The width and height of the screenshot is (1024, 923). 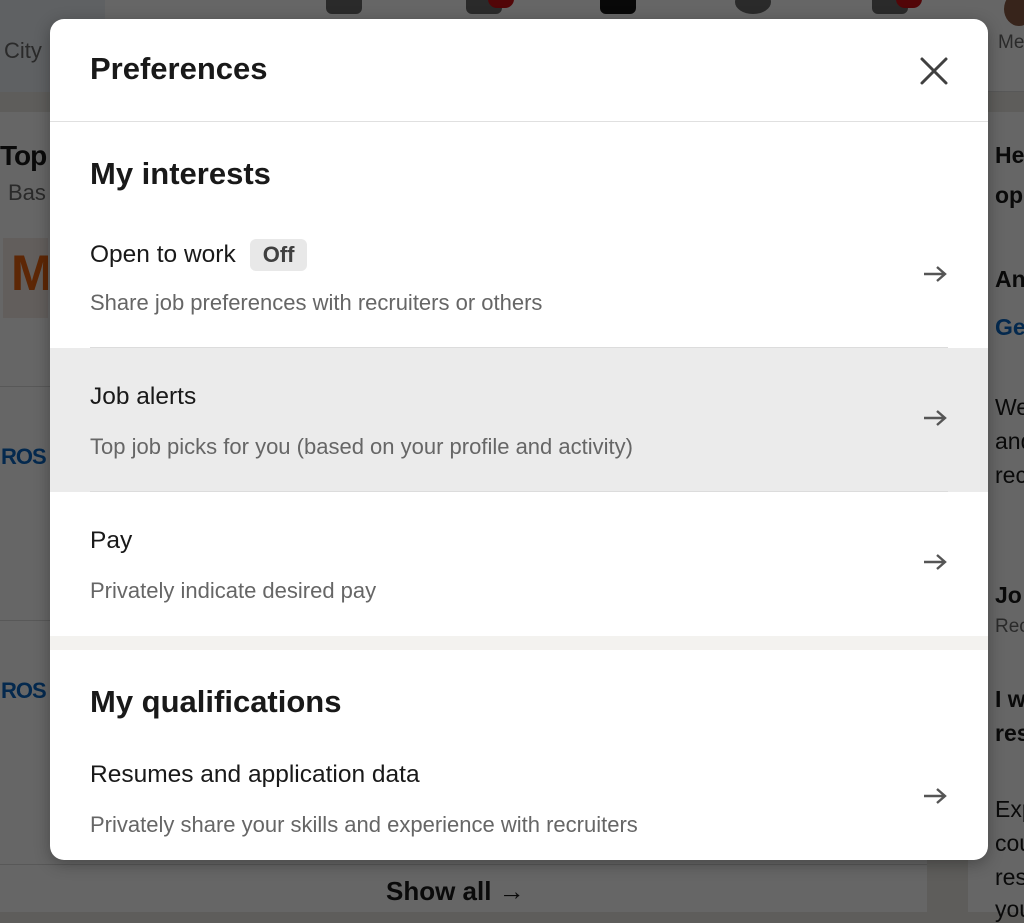 I want to click on me-label: Me, so click(x=1011, y=43).